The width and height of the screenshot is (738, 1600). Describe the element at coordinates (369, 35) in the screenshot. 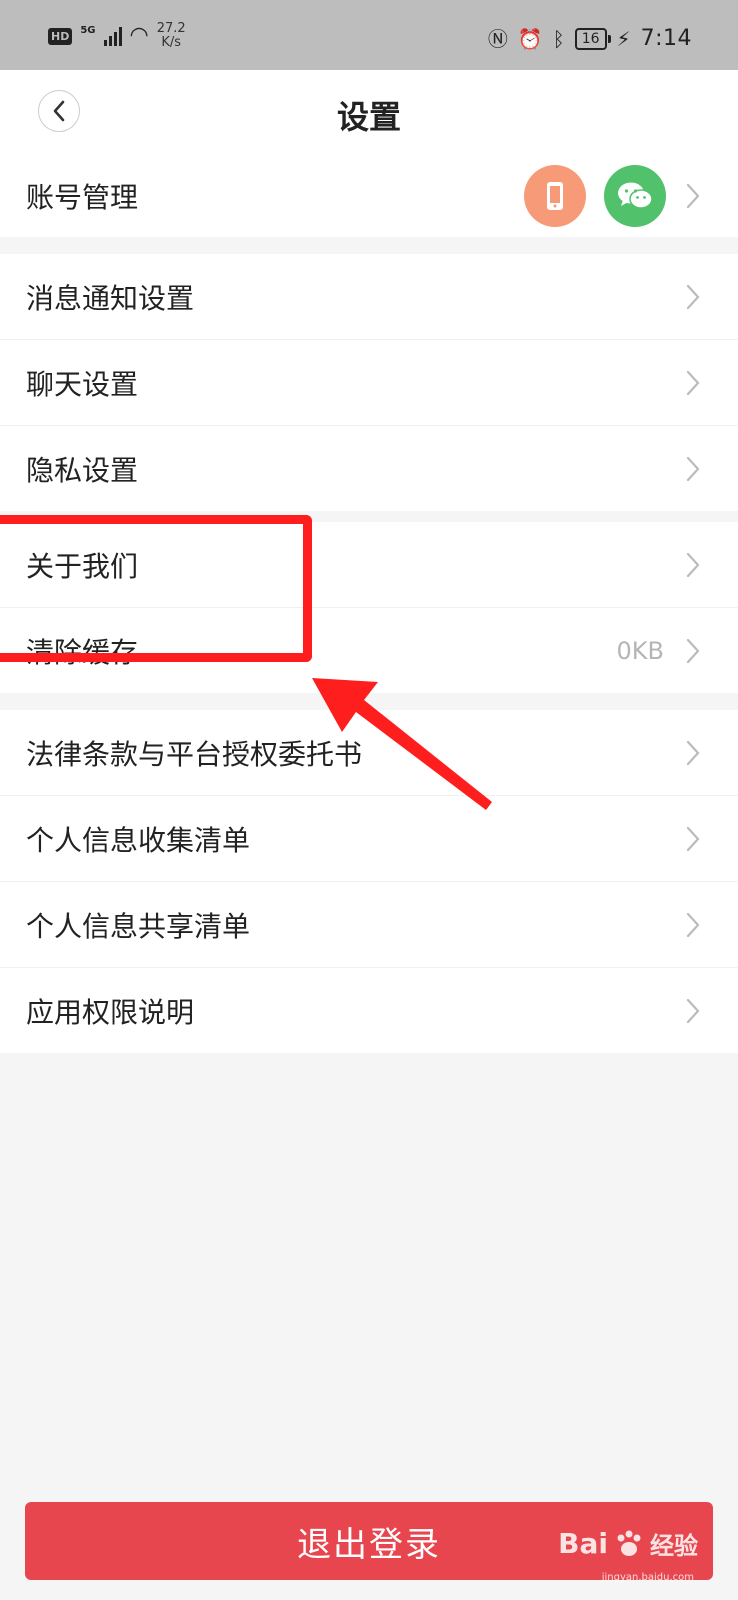

I see `status-bar: HD 5G ◠ 27.2 K/s Ⓝ ⏰ ᛒ 16 ⚡ 7:14` at that location.